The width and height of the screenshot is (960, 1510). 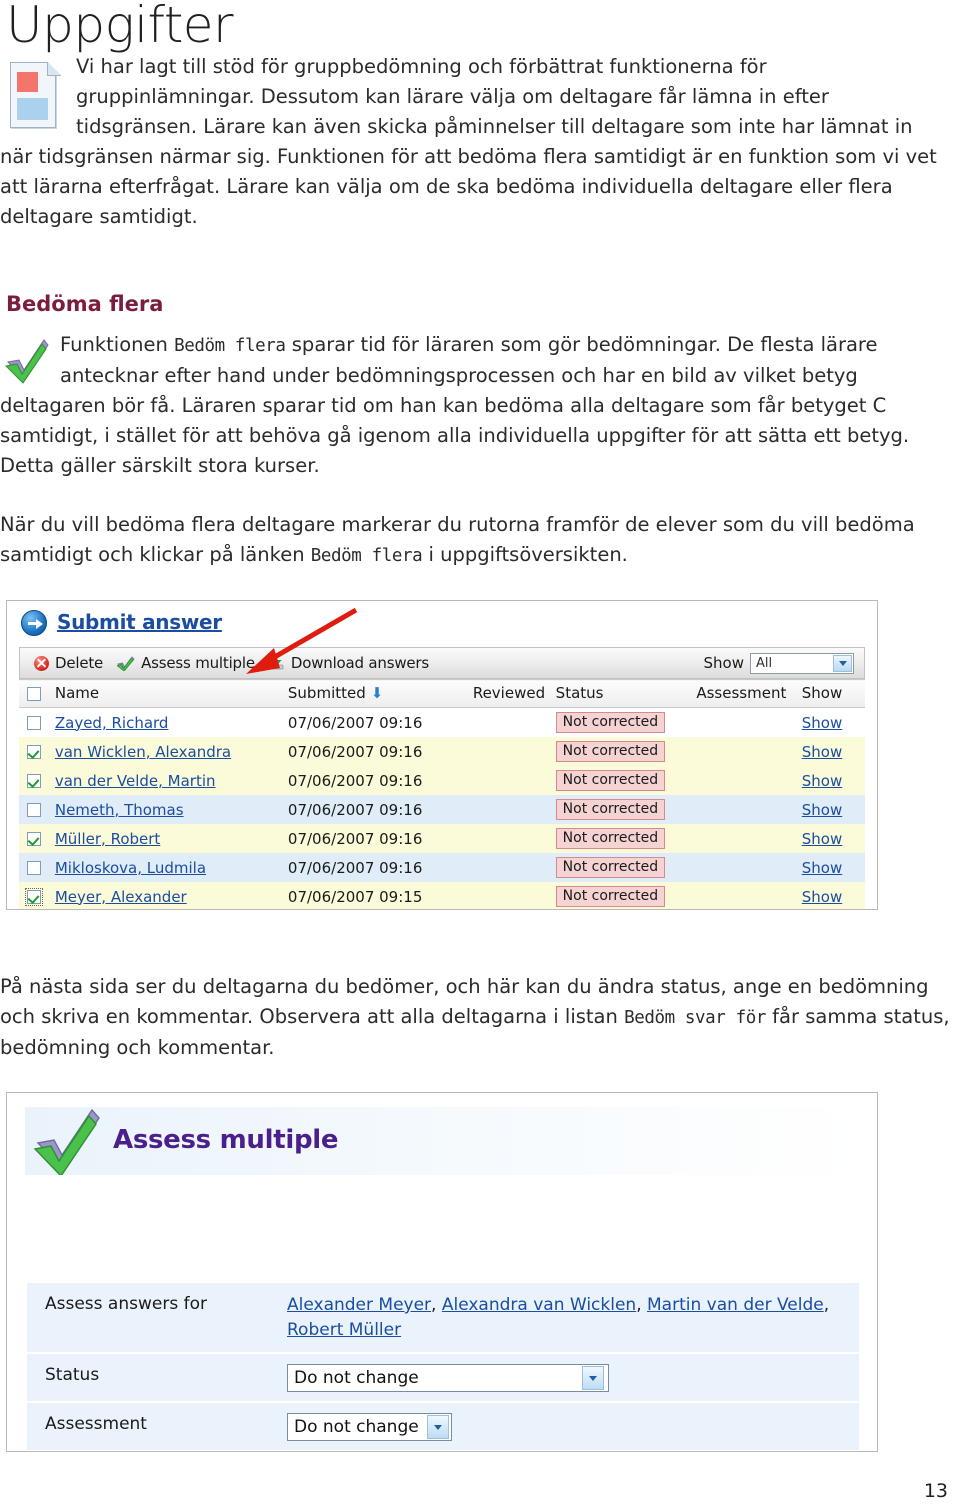 I want to click on para3-mono-term: Bedöm svar för, so click(x=695, y=1018).